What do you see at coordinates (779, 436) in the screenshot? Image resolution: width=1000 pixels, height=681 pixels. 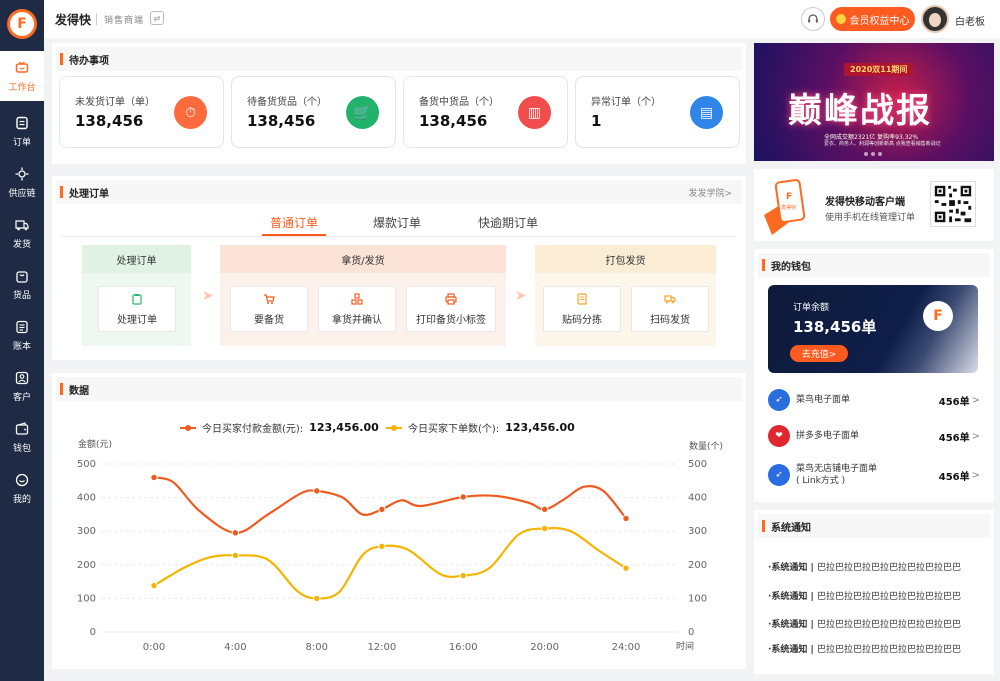 I see `pinduoduo-icon: ❤` at bounding box center [779, 436].